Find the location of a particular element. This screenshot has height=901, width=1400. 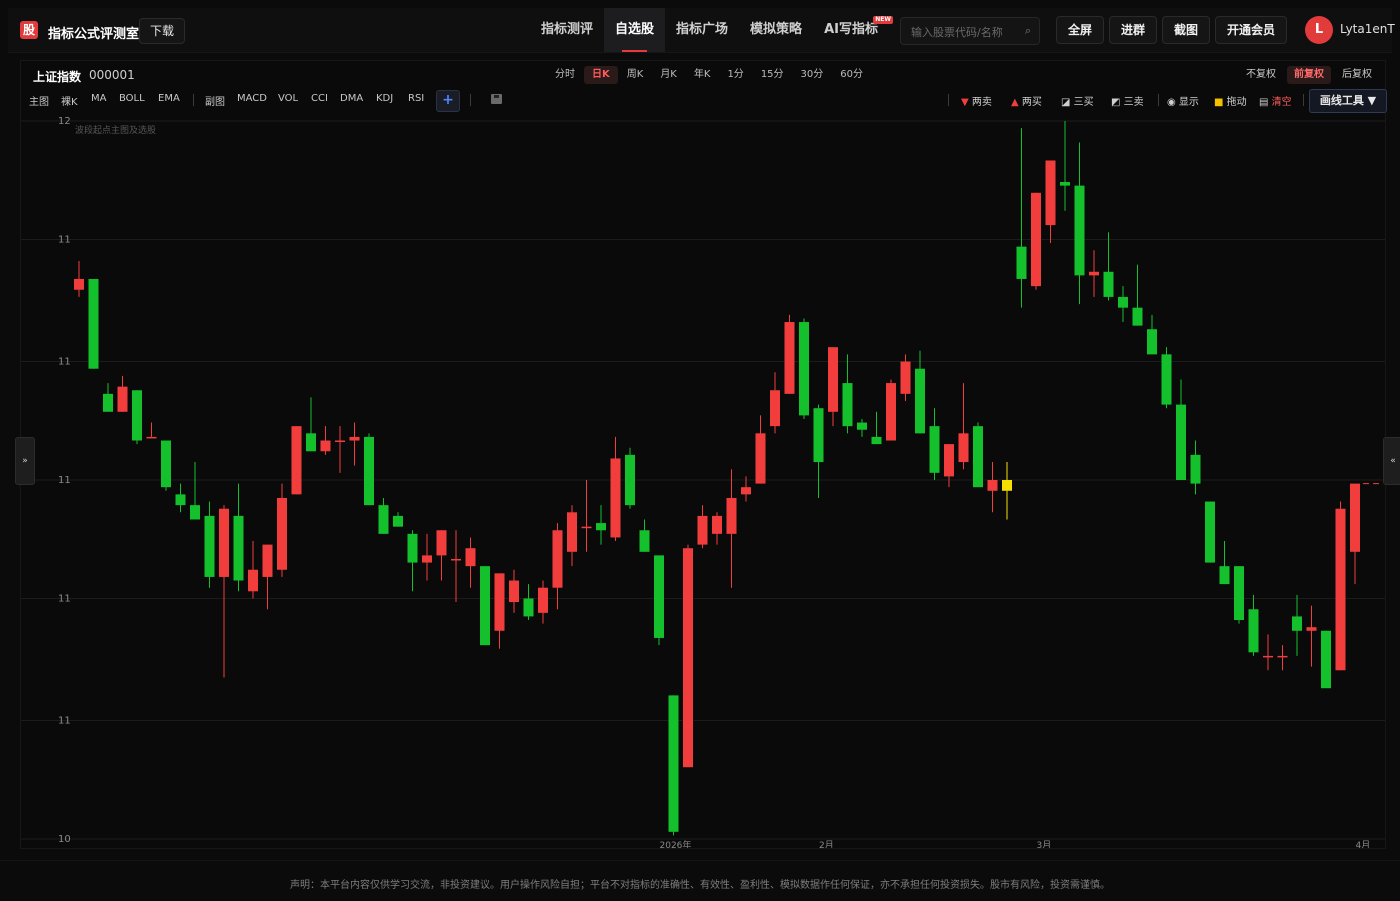

indicator-naked-k: 裸K is located at coordinates (69, 100).